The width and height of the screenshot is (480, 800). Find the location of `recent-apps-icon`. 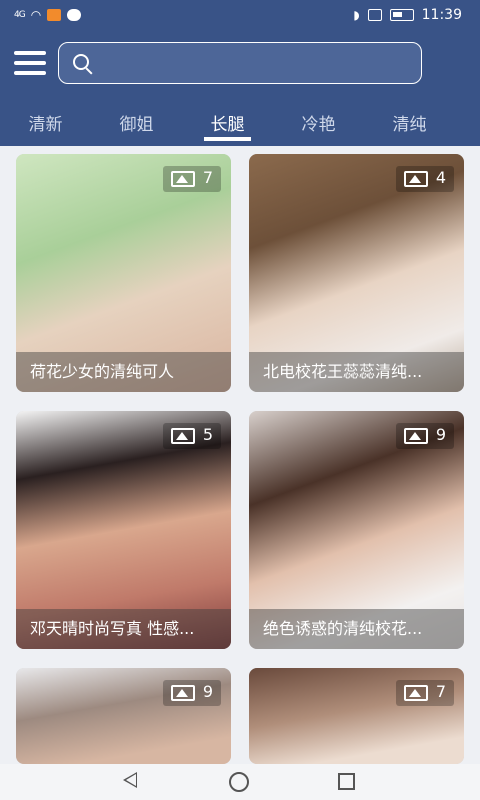

recent-apps-icon is located at coordinates (346, 781).